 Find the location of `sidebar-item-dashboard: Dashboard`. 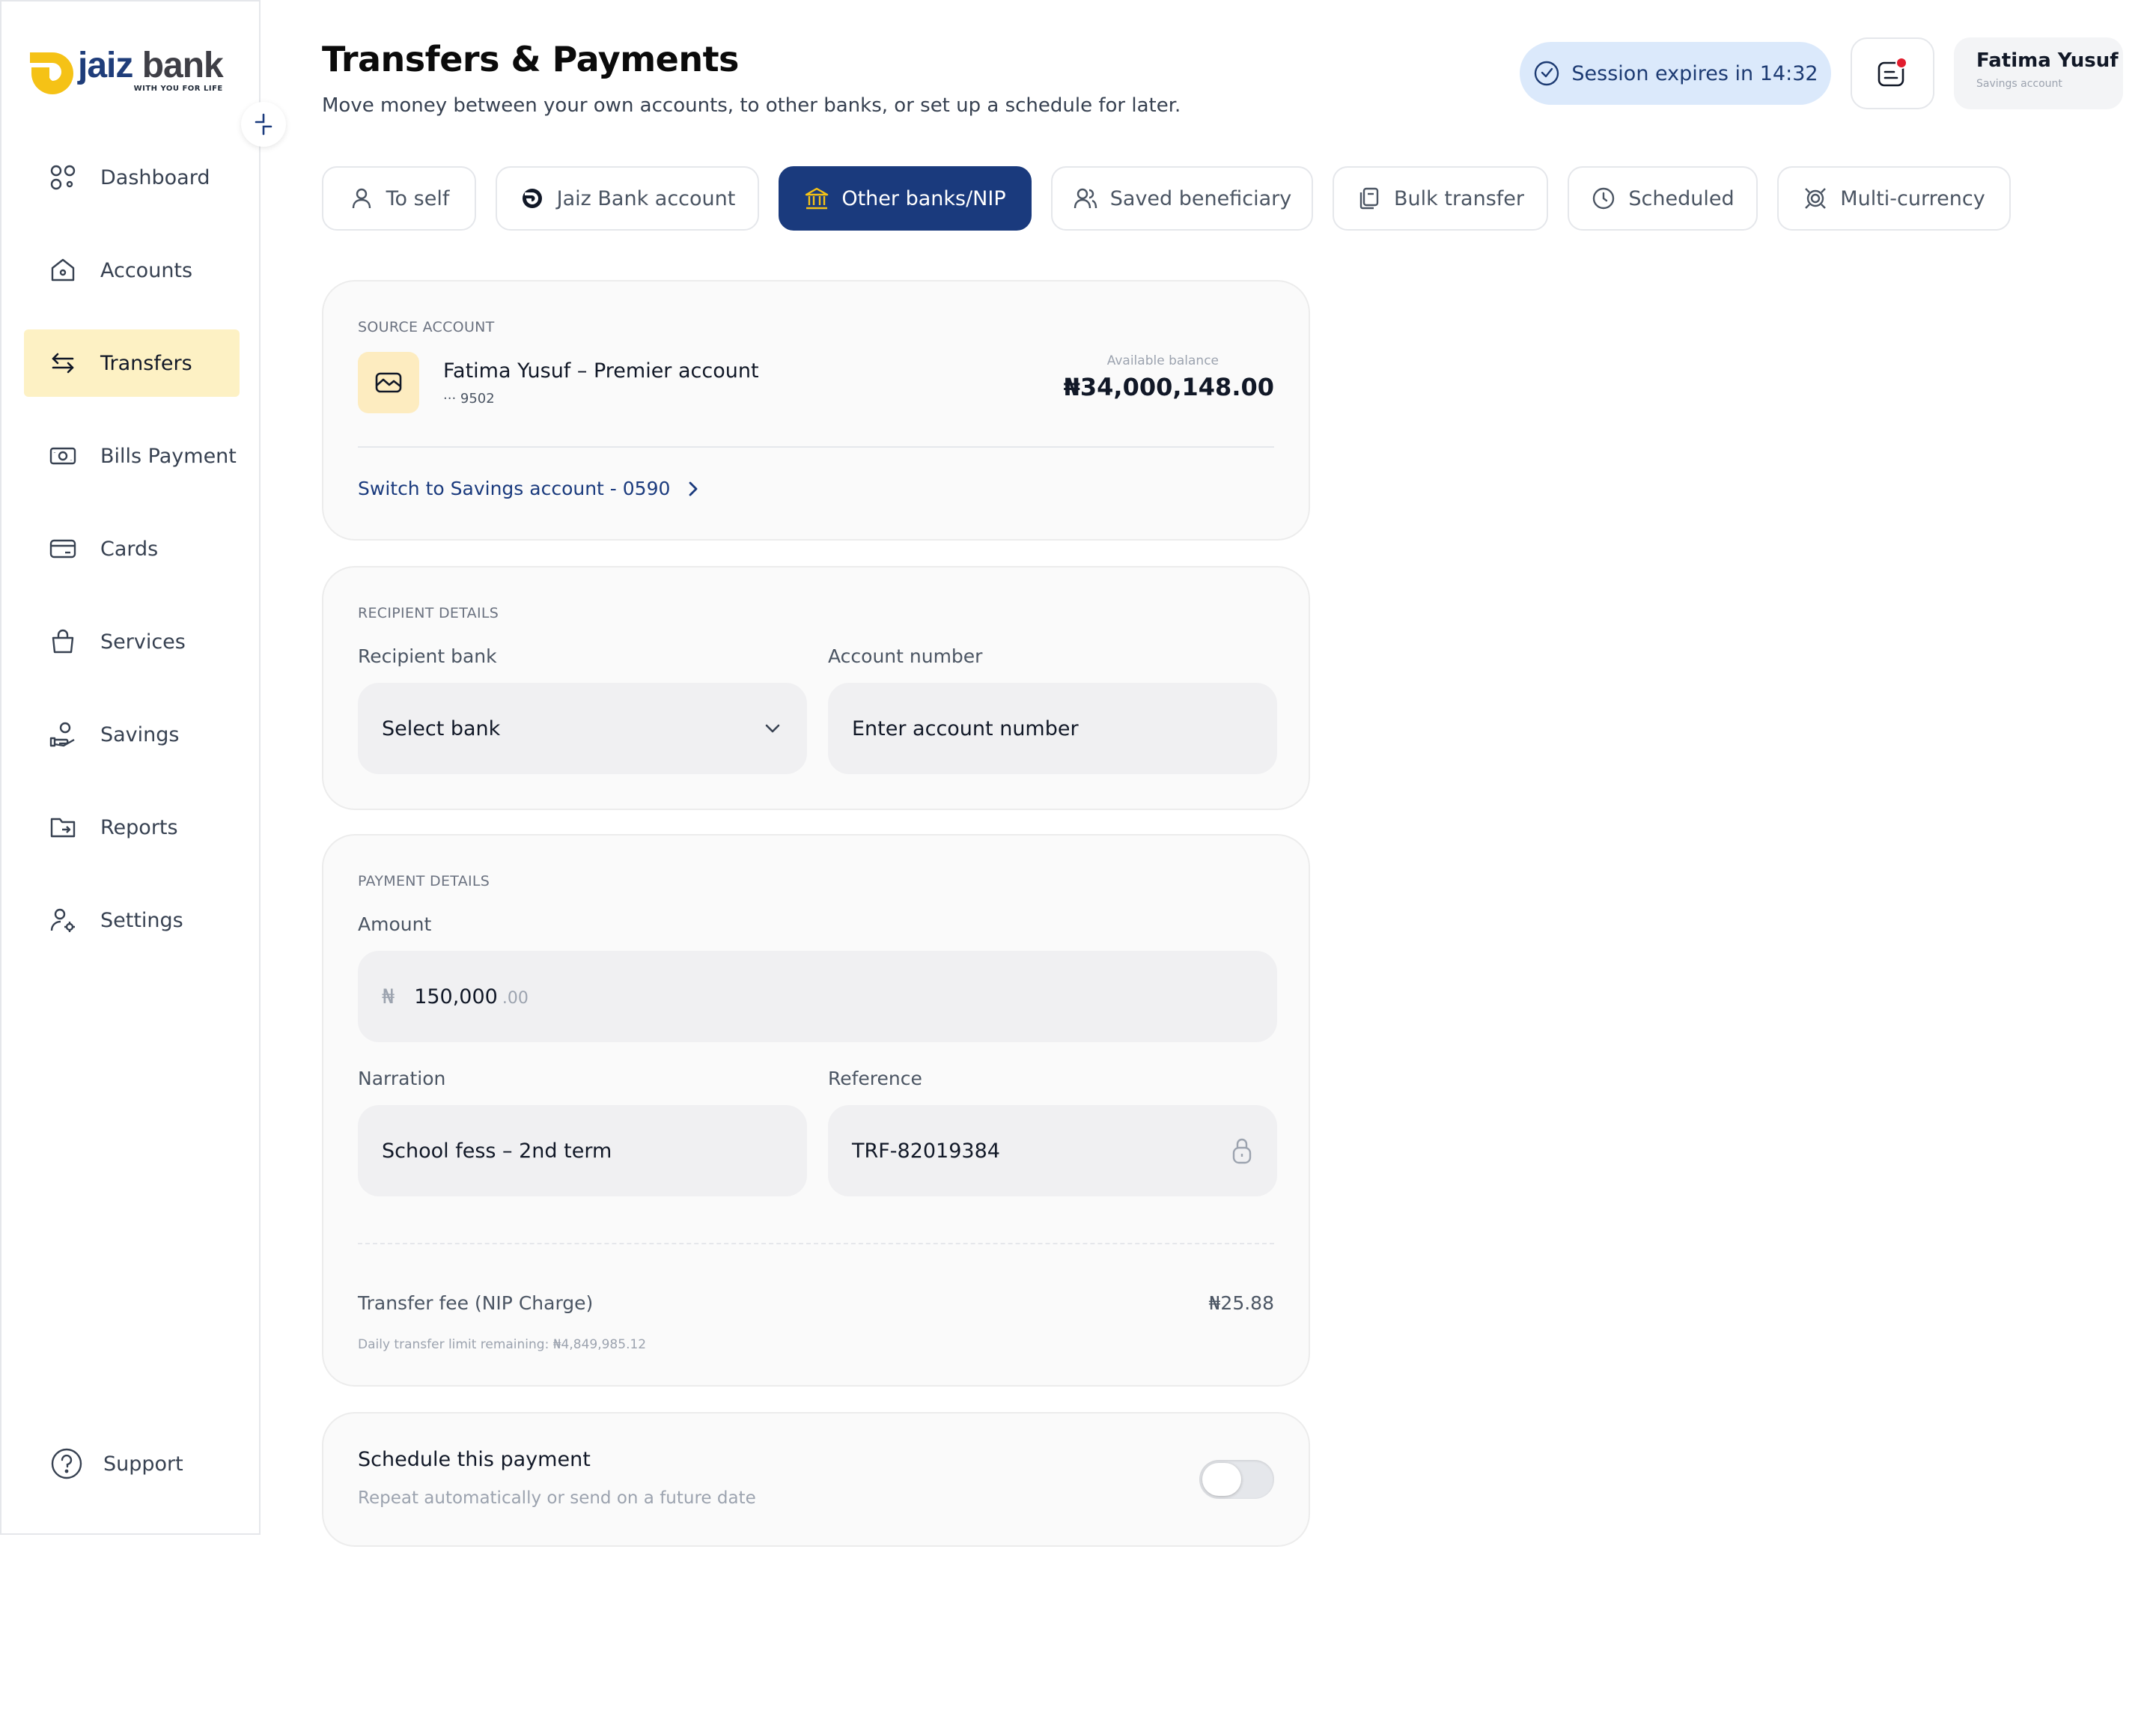

sidebar-item-dashboard: Dashboard is located at coordinates (132, 177).